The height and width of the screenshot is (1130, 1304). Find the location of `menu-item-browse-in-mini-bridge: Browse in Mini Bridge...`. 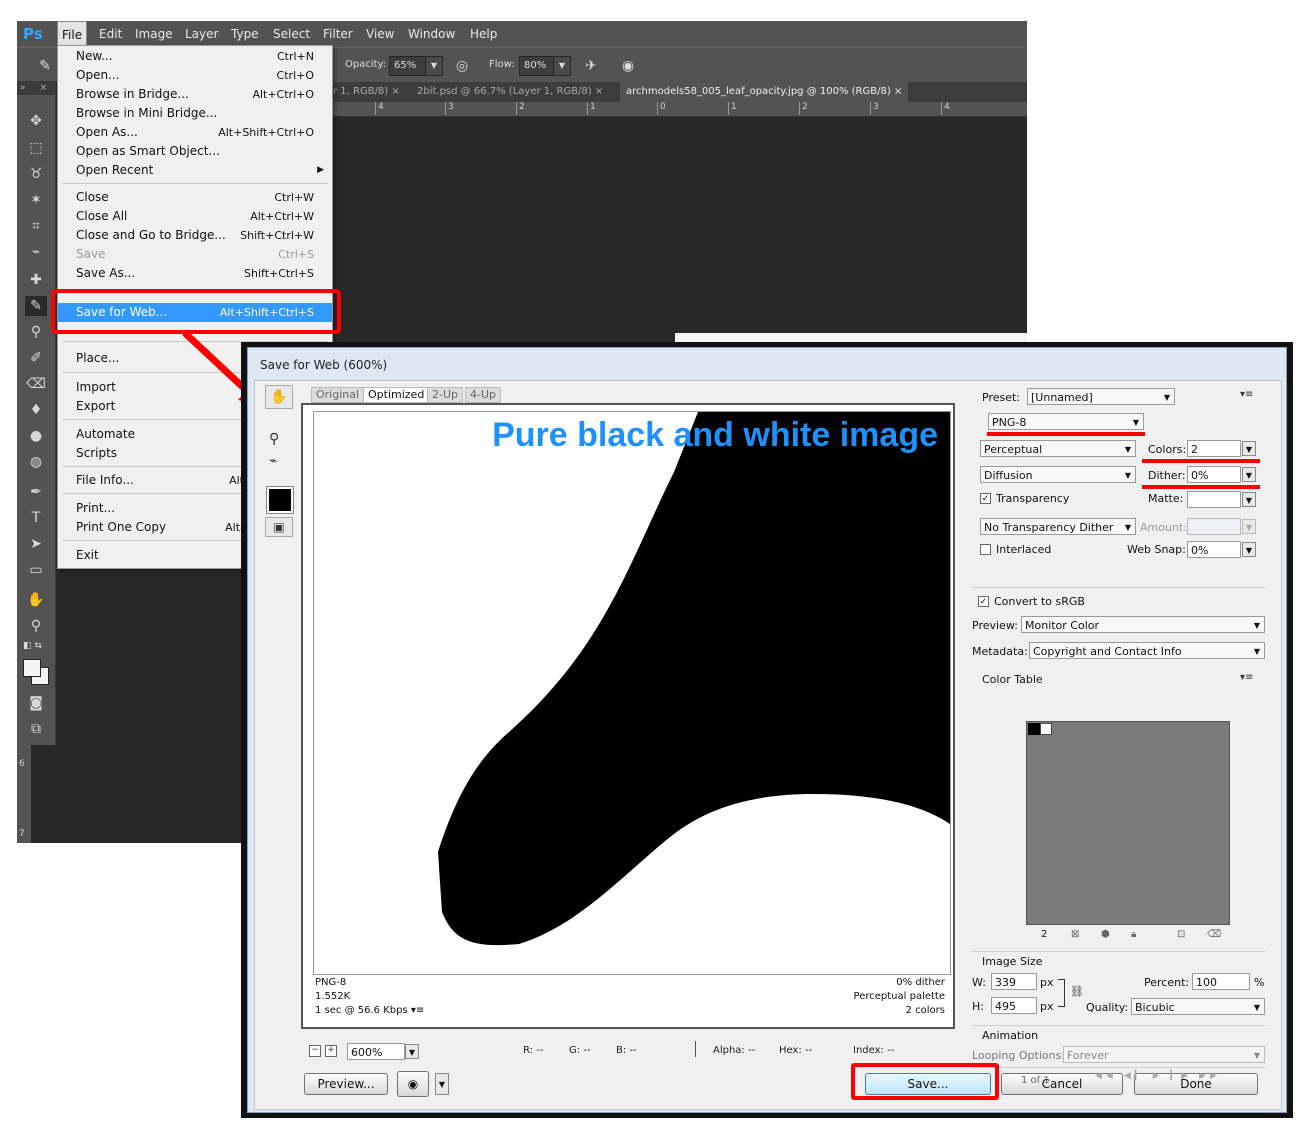

menu-item-browse-in-mini-bridge: Browse in Mini Bridge... is located at coordinates (195, 113).